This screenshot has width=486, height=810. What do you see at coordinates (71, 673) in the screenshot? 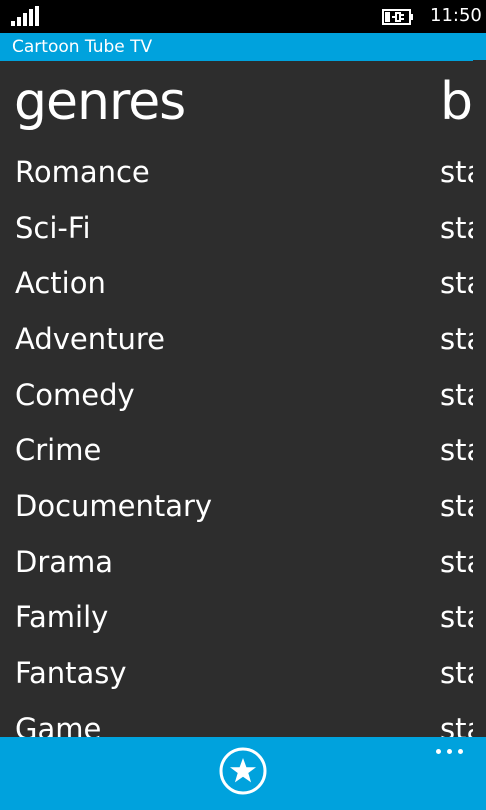
I see `list-item-genre: Fantasy` at bounding box center [71, 673].